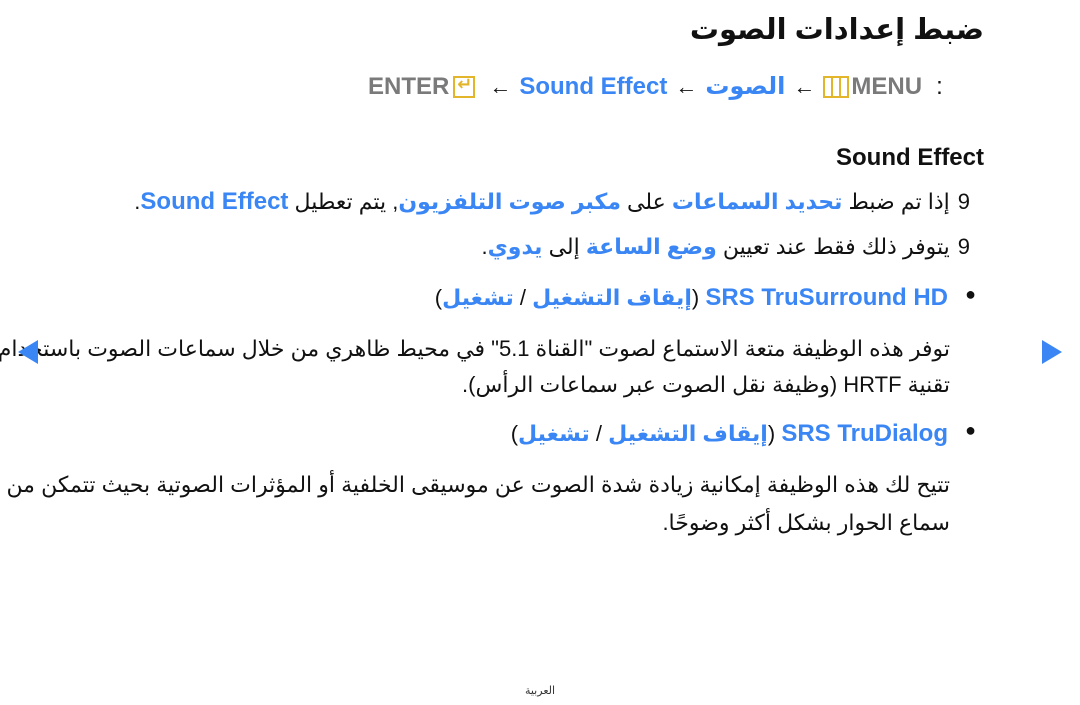 This screenshot has height=705, width=1080. What do you see at coordinates (887, 86) in the screenshot?
I see `menu-label: MENU` at bounding box center [887, 86].